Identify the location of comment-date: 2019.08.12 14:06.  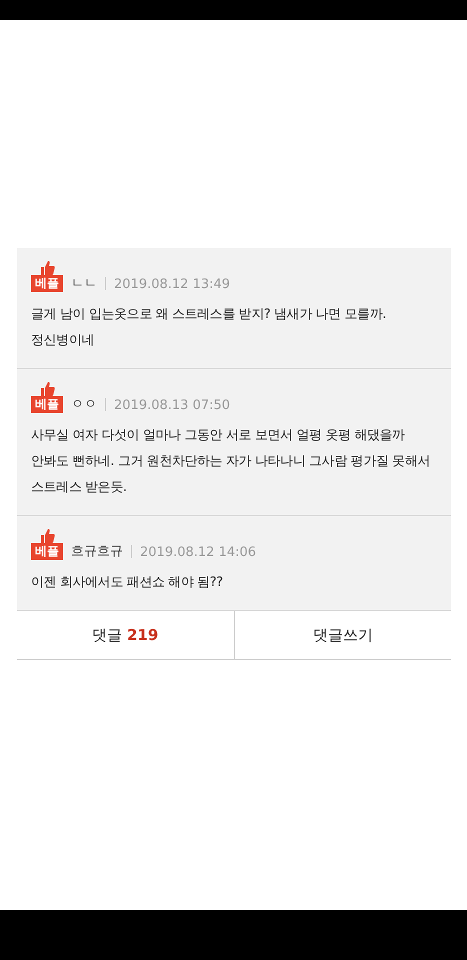
(198, 552).